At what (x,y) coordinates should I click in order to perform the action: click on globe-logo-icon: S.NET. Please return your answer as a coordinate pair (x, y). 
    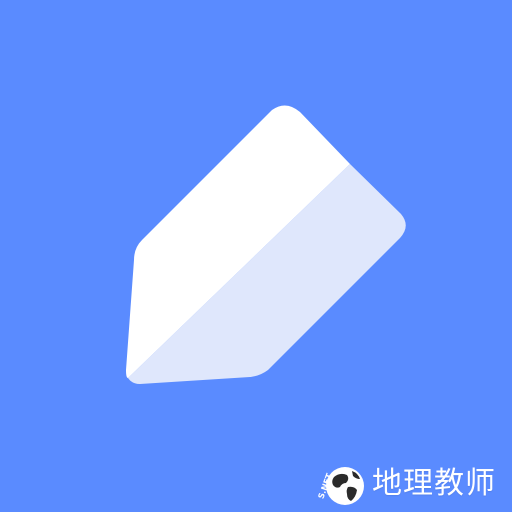
    Looking at the image, I should click on (340, 486).